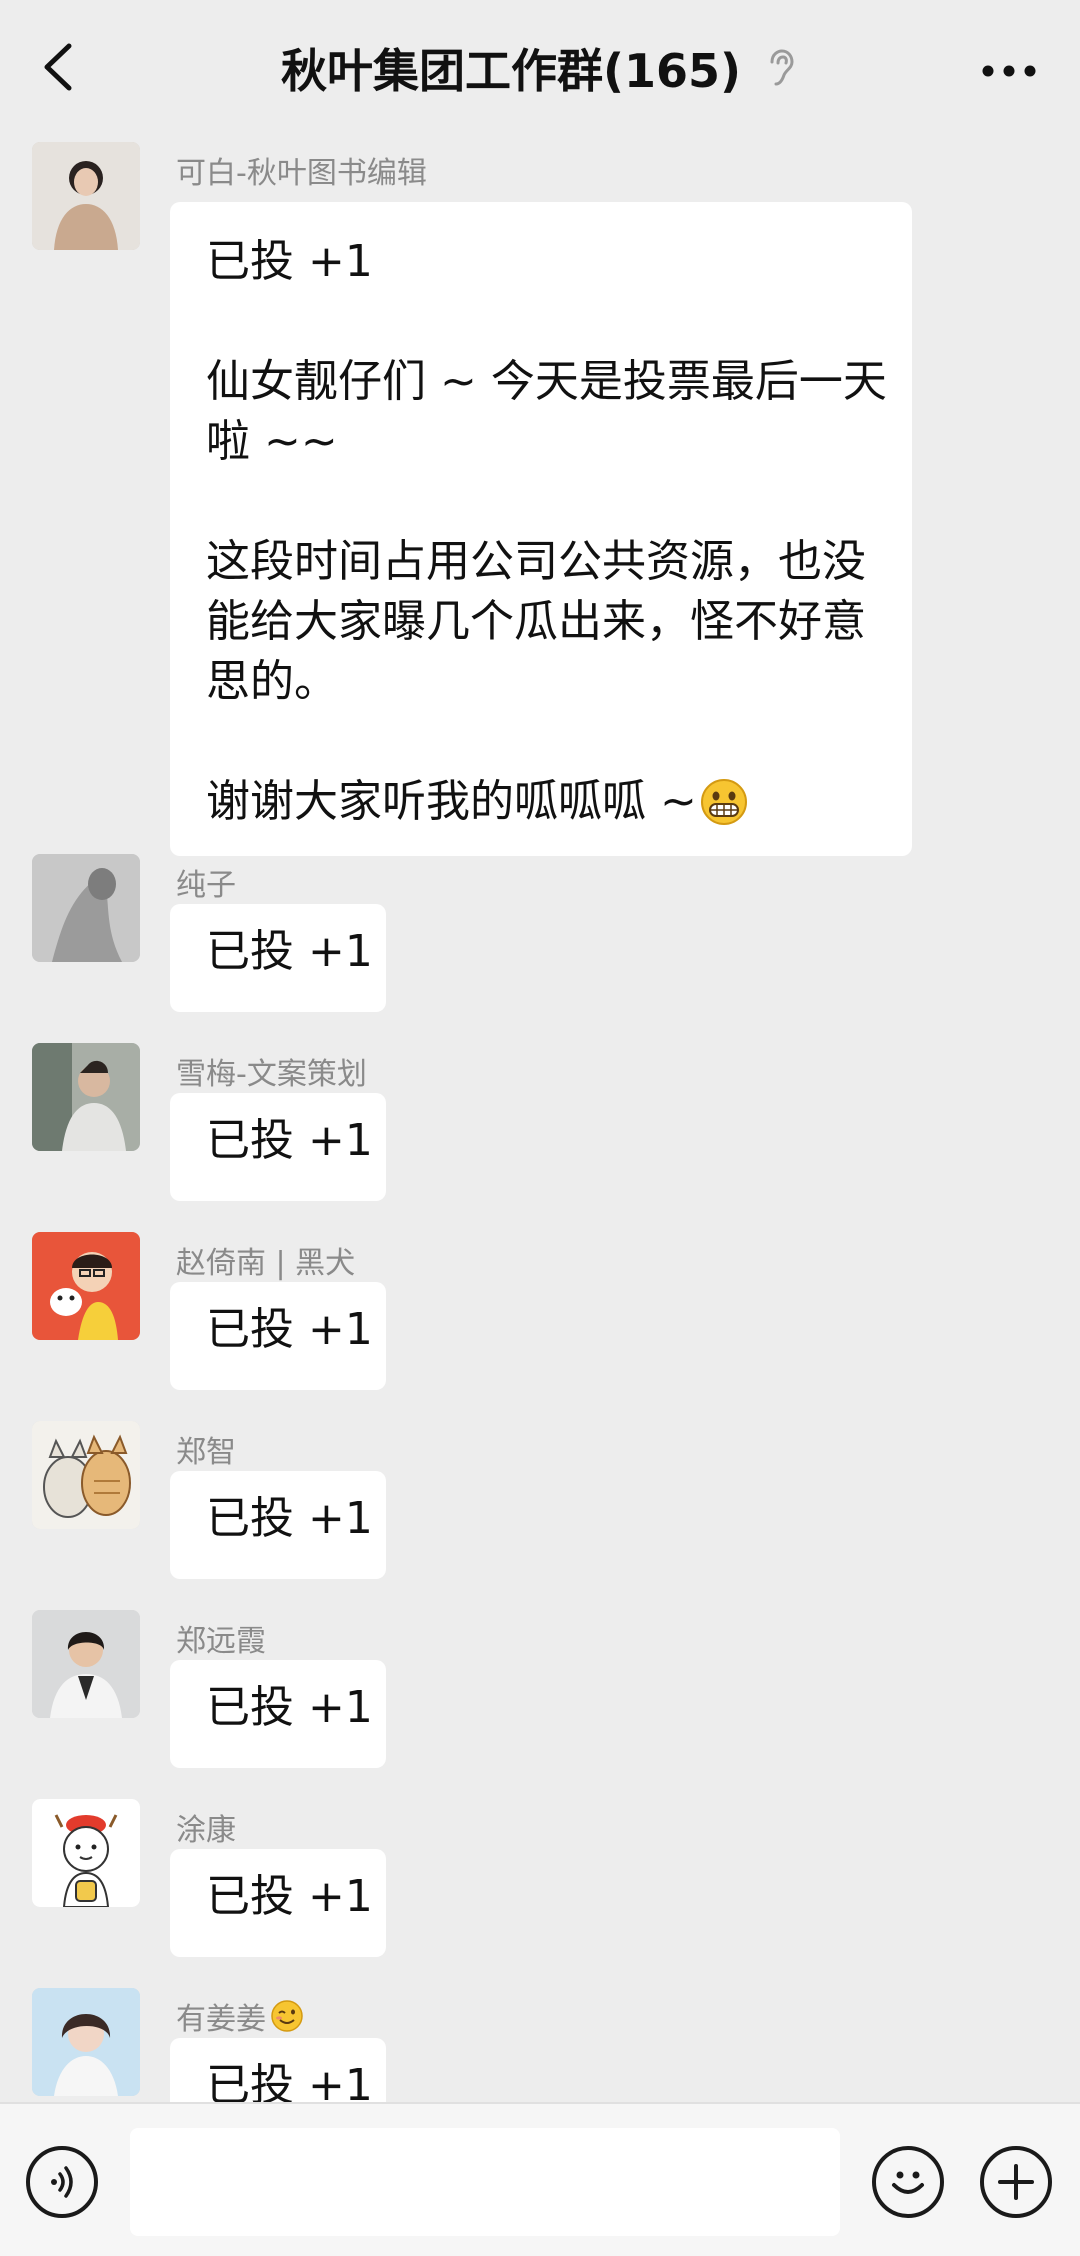 The image size is (1080, 2256). What do you see at coordinates (206, 1830) in the screenshot?
I see `sender-name: 涂康` at bounding box center [206, 1830].